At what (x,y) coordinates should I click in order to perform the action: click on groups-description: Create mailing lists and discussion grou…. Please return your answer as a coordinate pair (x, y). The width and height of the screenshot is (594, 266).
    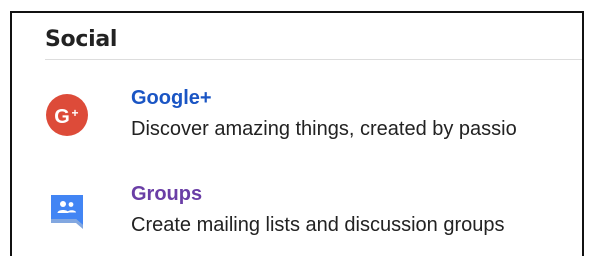
    Looking at the image, I should click on (318, 225).